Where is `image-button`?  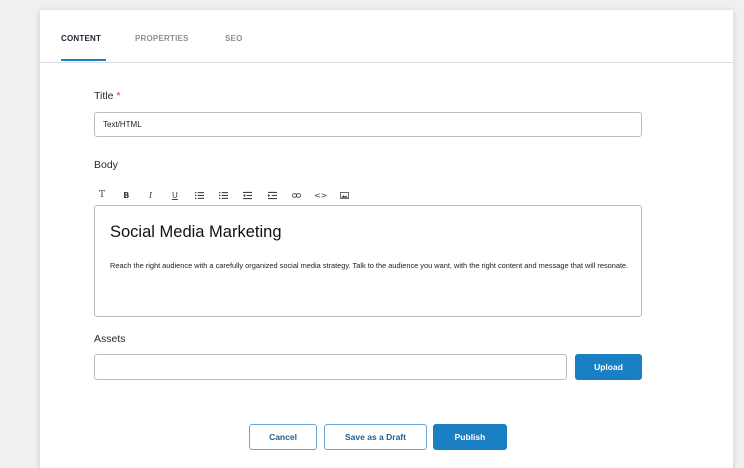 image-button is located at coordinates (345, 195).